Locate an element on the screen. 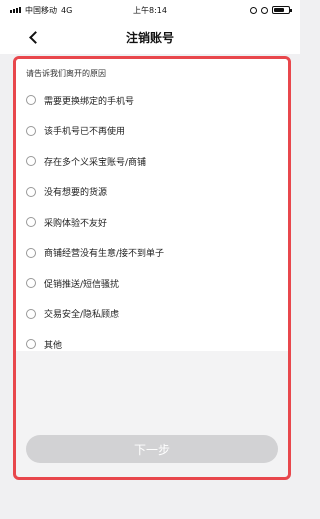 This screenshot has height=519, width=320. reason-option: 采购体验不友好 is located at coordinates (152, 222).